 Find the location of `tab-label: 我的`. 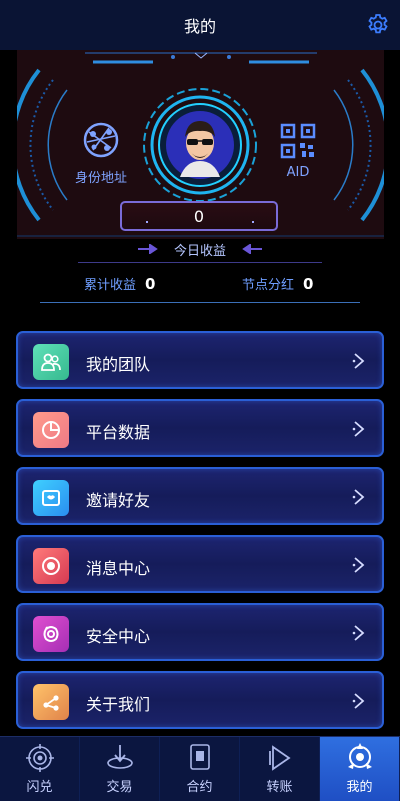

tab-label: 我的 is located at coordinates (359, 787).